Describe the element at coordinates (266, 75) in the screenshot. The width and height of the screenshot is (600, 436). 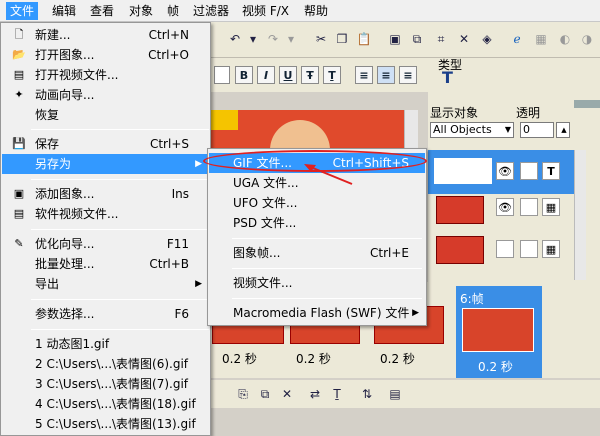
I see `italic-icon: I` at that location.